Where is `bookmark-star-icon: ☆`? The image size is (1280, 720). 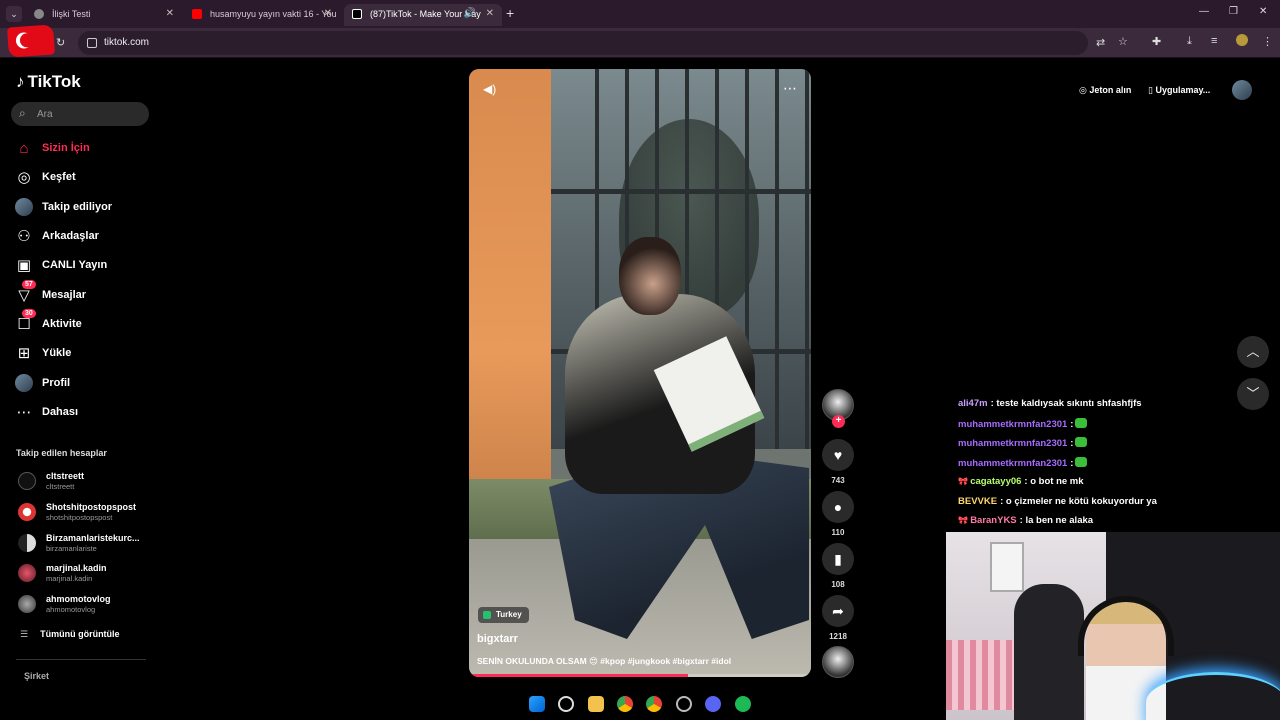 bookmark-star-icon: ☆ is located at coordinates (1123, 41).